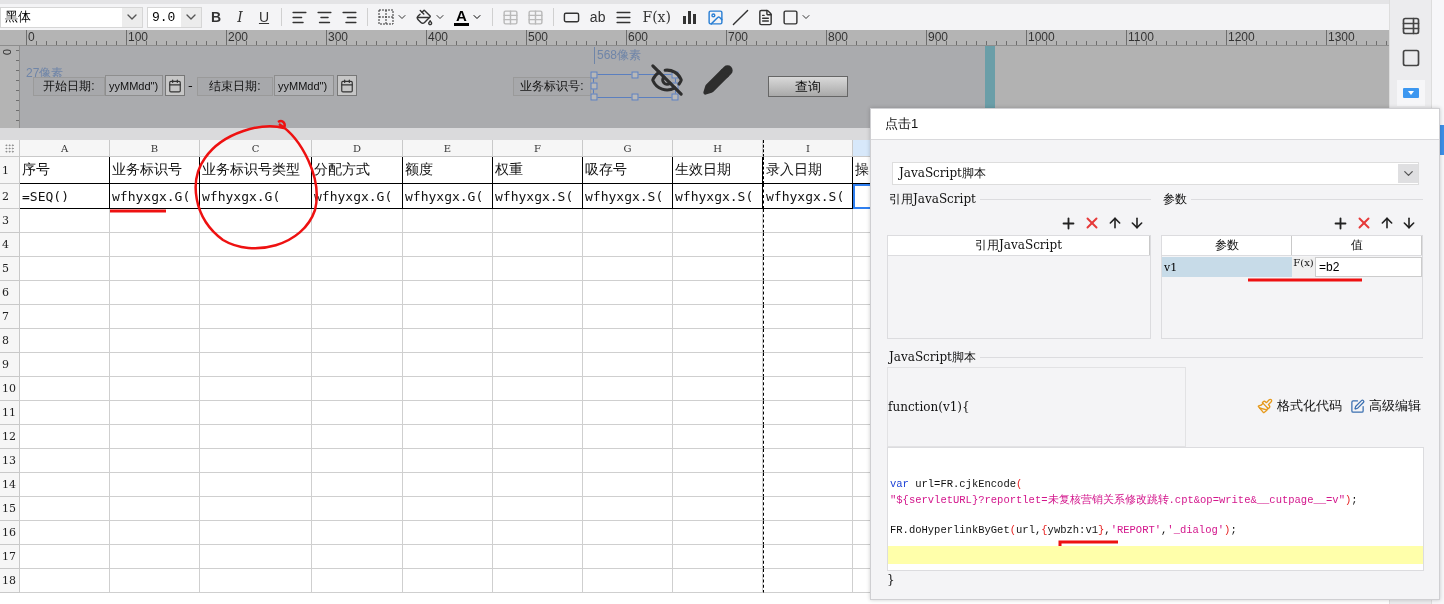 The image size is (1444, 604). Describe the element at coordinates (256, 148) in the screenshot. I see `column-header: C` at that location.